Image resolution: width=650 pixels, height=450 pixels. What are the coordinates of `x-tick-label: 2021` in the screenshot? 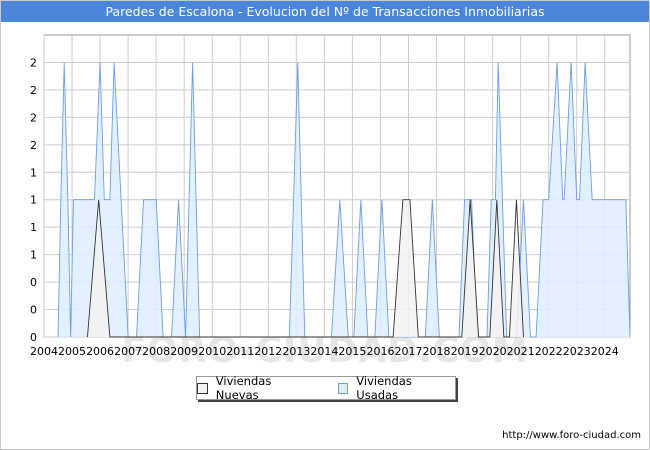 It's located at (521, 351).